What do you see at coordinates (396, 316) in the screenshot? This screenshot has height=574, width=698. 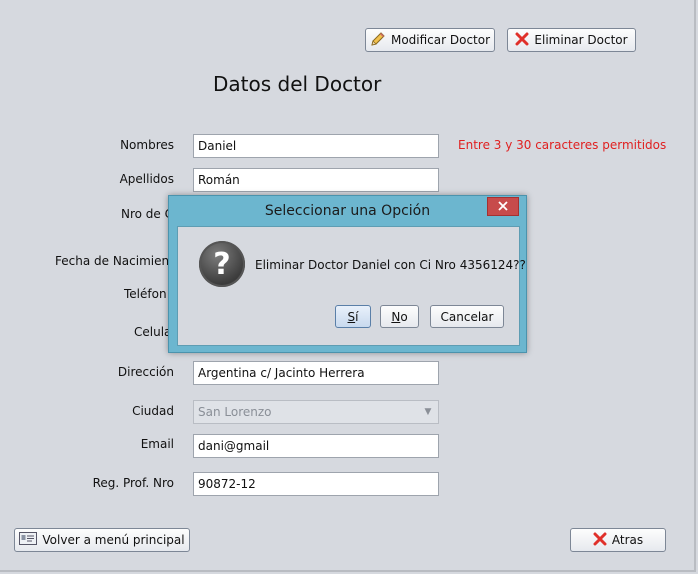 I see `no-mnemonic: N` at bounding box center [396, 316].